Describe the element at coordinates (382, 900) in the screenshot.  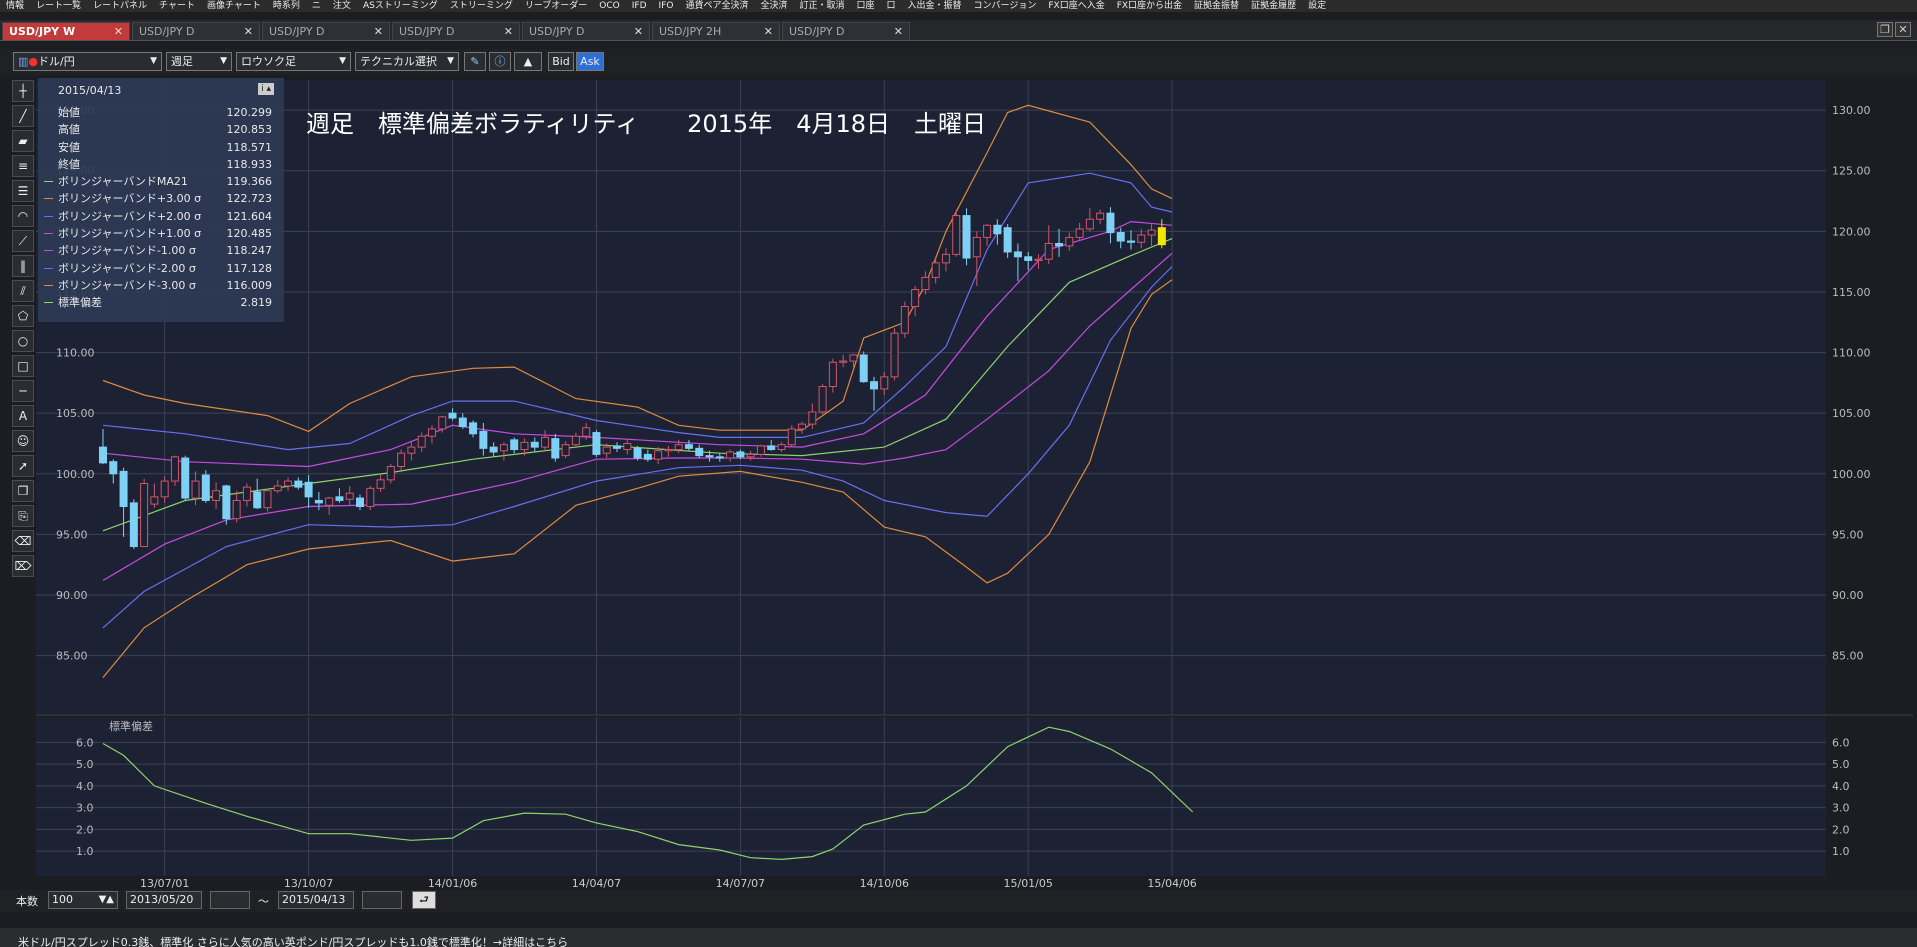
I see `end-time-field` at that location.